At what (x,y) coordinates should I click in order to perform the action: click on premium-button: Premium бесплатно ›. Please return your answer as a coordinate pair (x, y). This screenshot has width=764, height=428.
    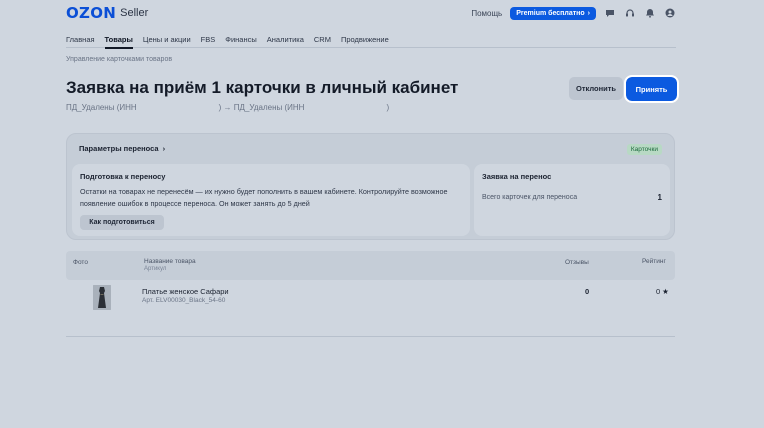
    Looking at the image, I should click on (553, 13).